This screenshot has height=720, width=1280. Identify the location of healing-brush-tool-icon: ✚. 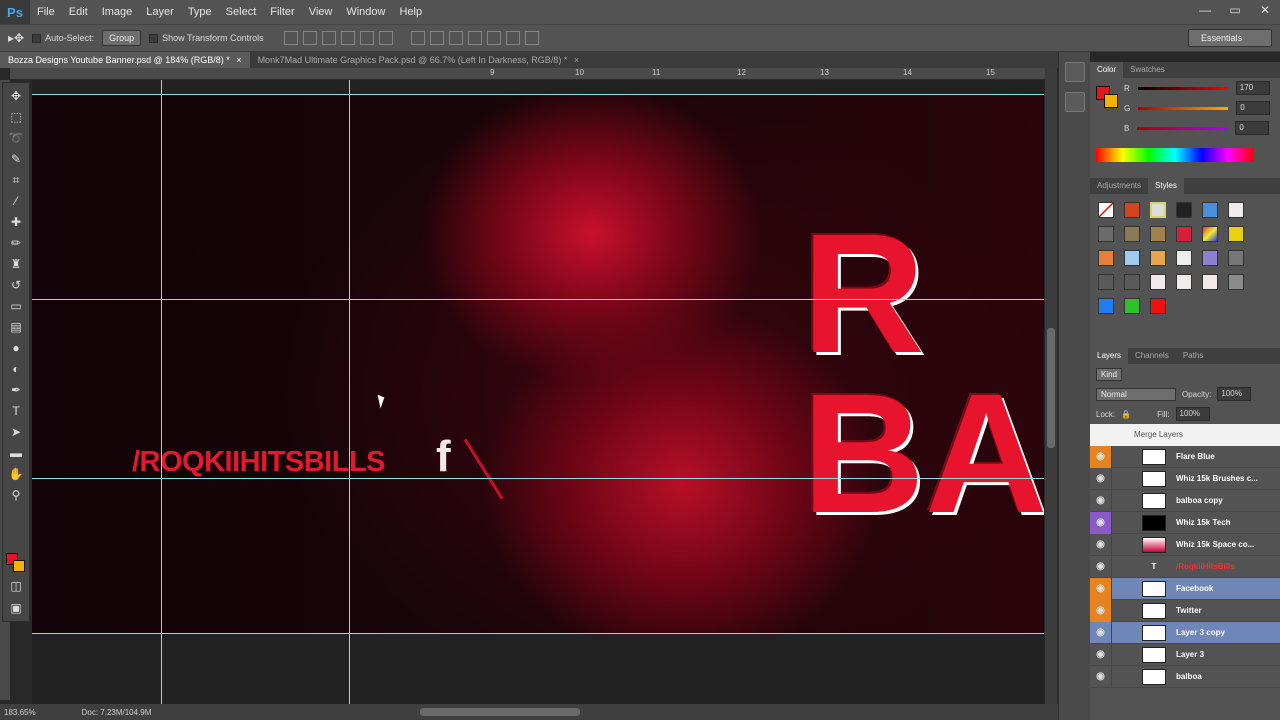
(16, 222).